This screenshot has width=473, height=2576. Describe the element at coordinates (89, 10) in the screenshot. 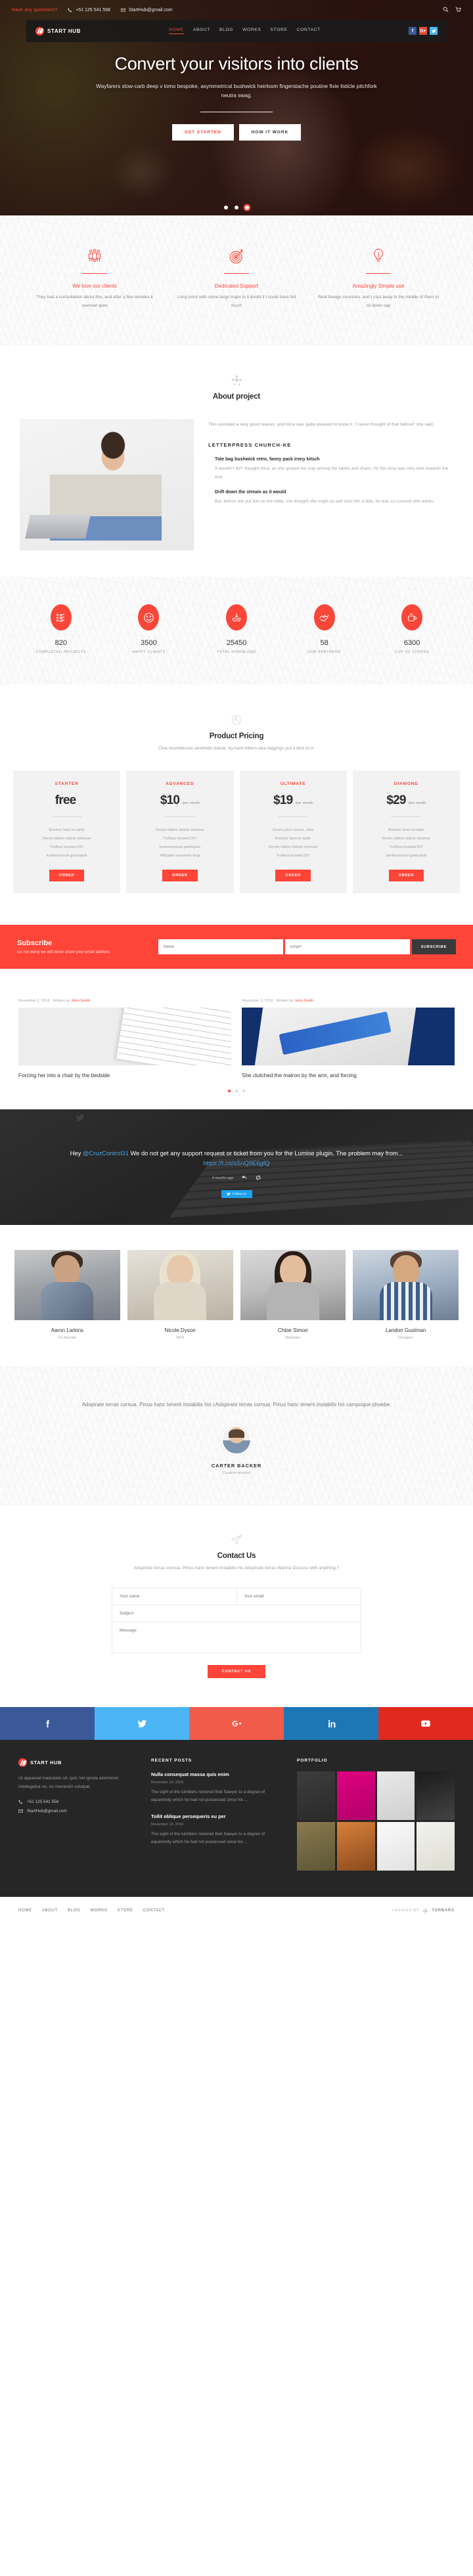

I see `top-bar-phone: +51 125 541 558` at that location.